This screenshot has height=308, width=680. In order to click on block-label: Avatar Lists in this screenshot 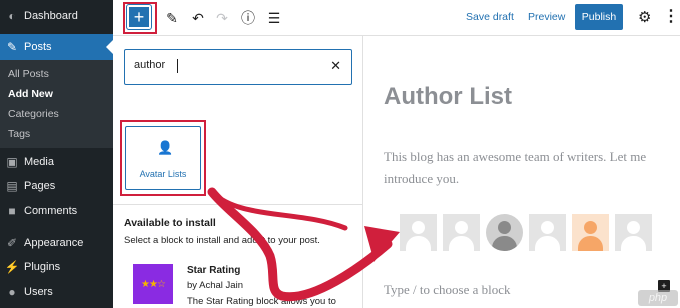, I will do `click(163, 174)`.